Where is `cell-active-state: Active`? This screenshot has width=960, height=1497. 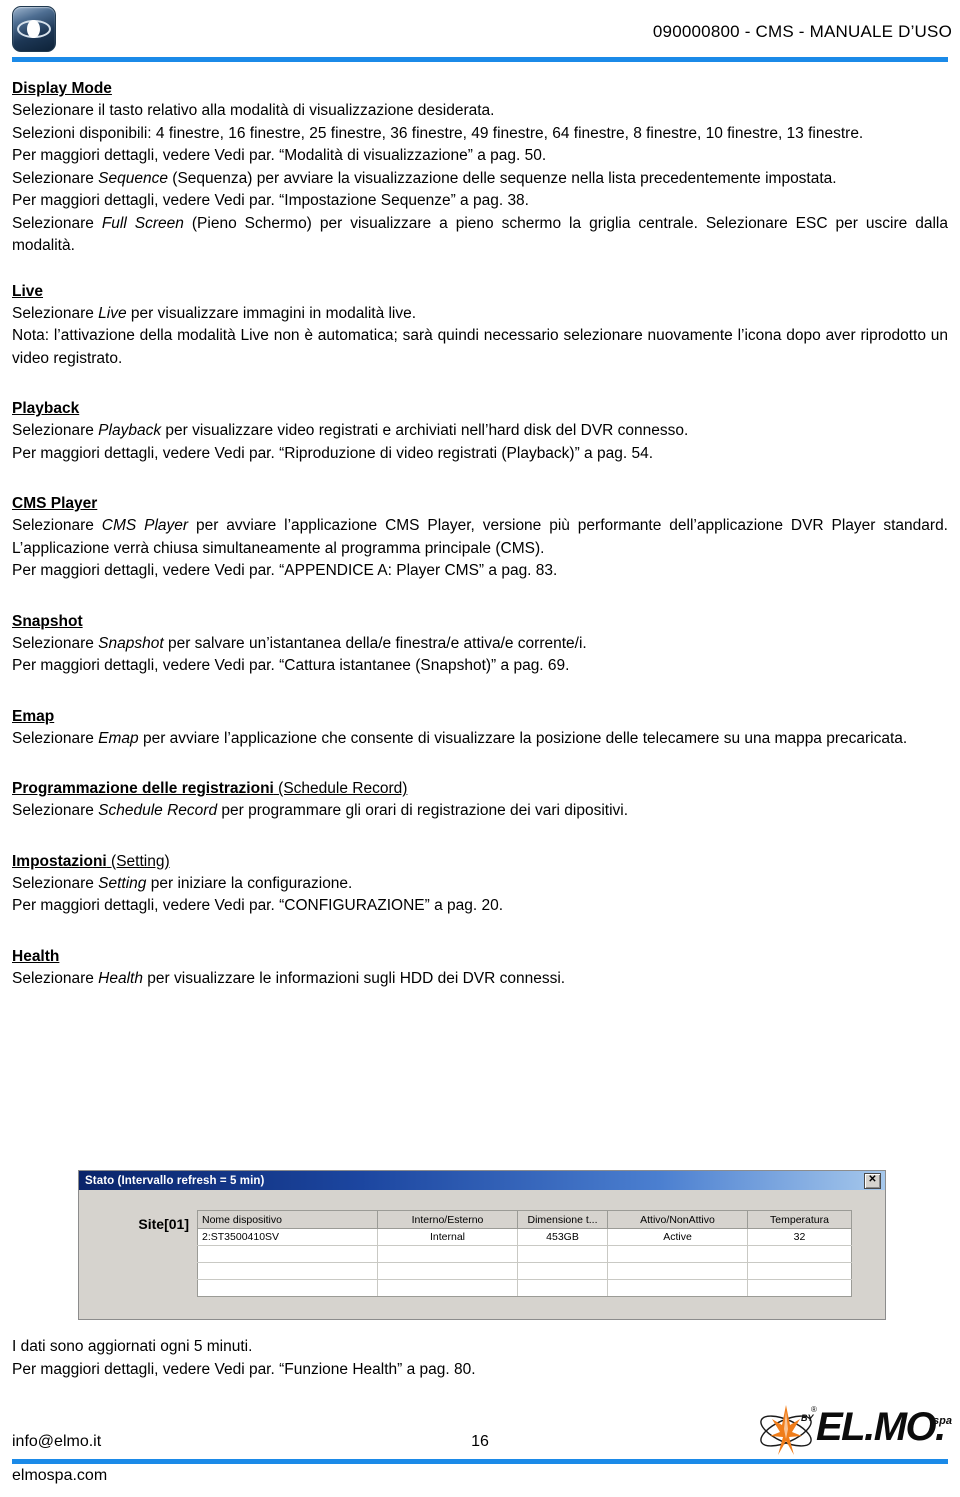 cell-active-state: Active is located at coordinates (677, 1237).